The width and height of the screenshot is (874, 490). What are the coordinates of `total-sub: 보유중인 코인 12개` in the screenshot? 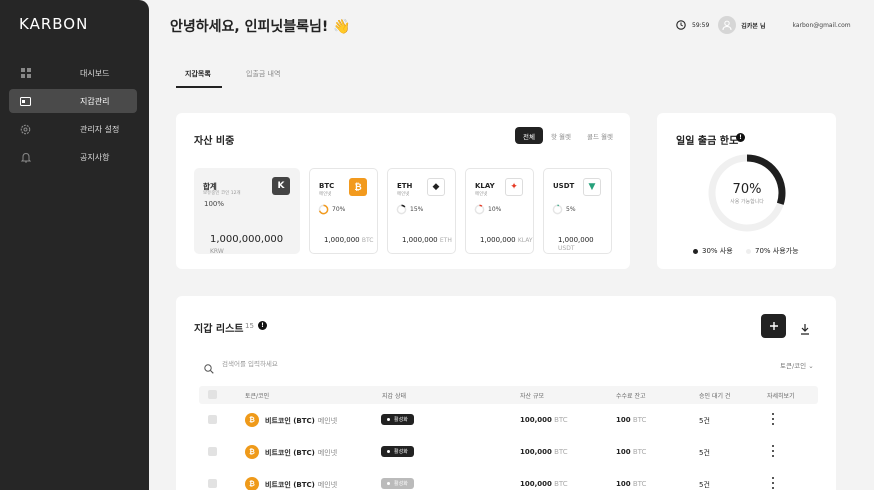 It's located at (222, 193).